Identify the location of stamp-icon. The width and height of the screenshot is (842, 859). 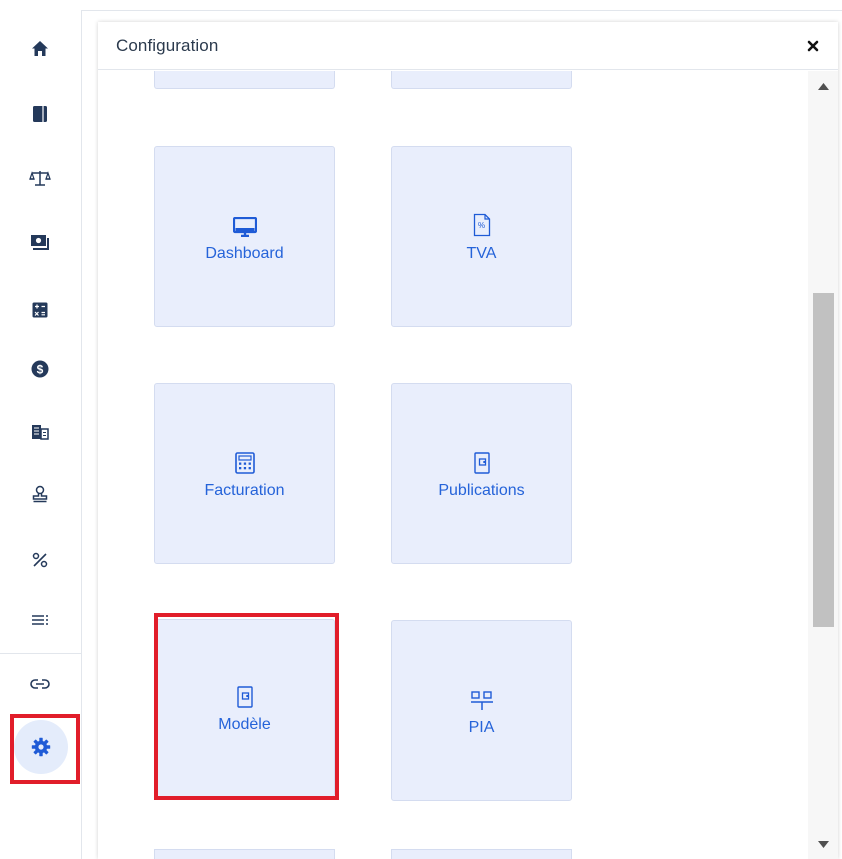
(40, 494).